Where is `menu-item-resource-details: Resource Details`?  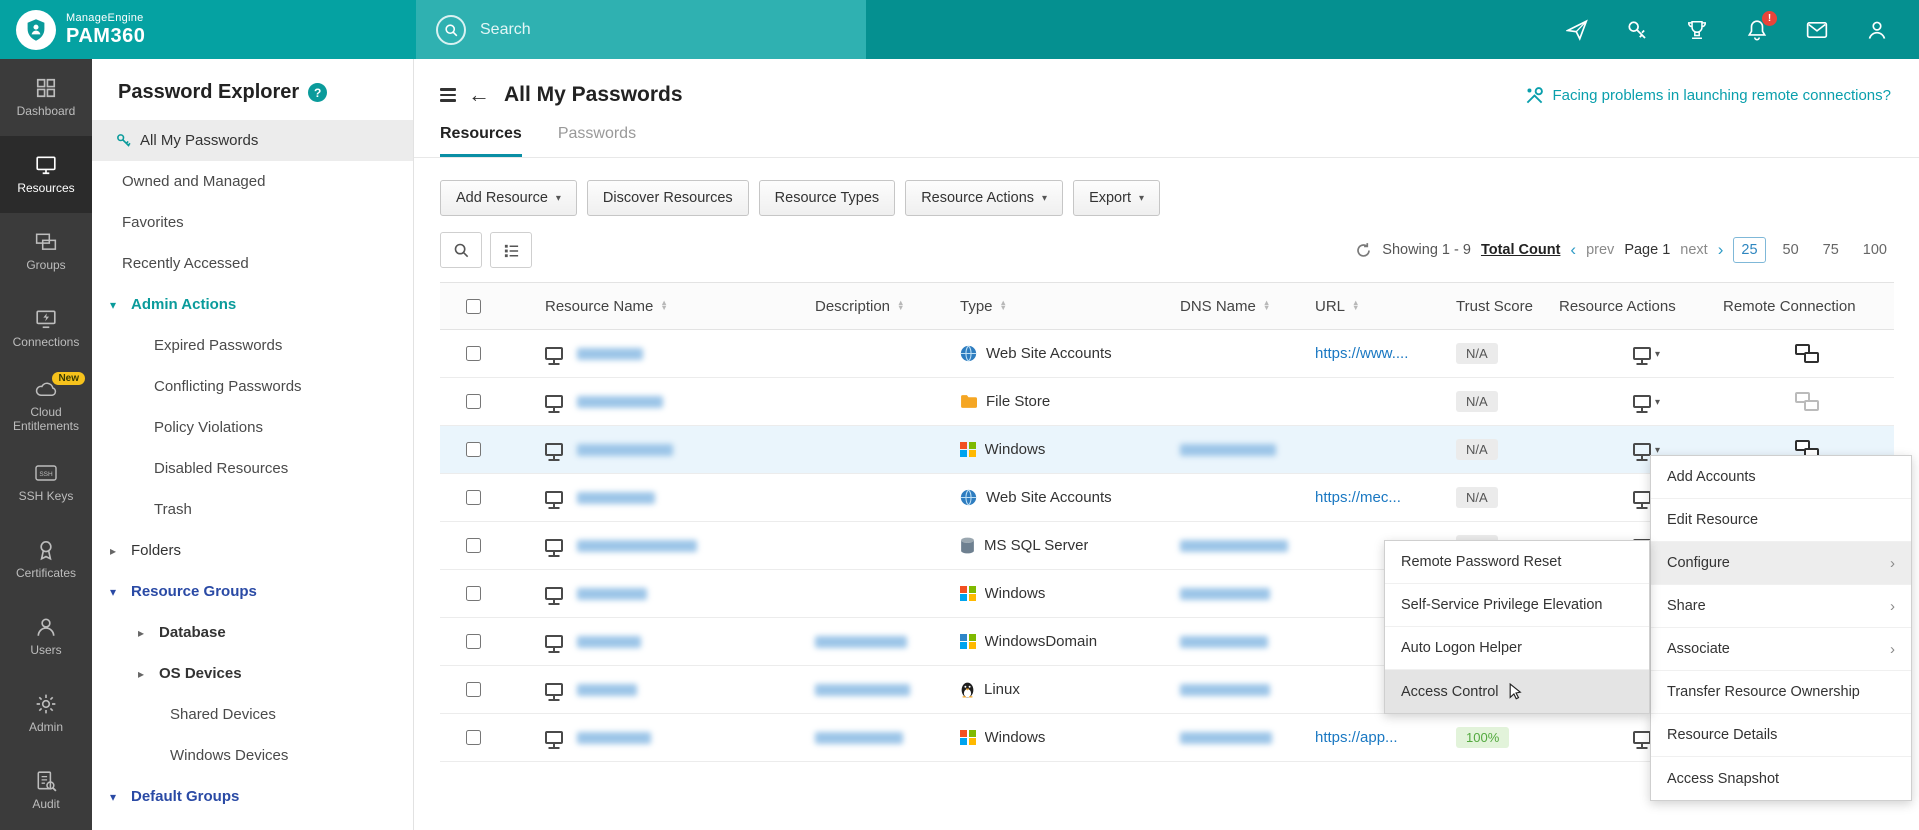 menu-item-resource-details: Resource Details is located at coordinates (1781, 735).